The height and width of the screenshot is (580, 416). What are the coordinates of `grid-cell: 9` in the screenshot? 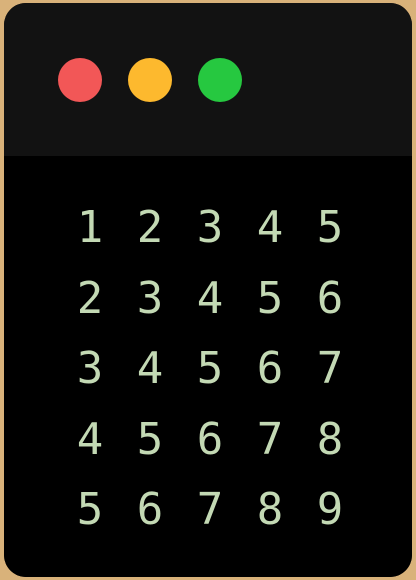 It's located at (330, 509).